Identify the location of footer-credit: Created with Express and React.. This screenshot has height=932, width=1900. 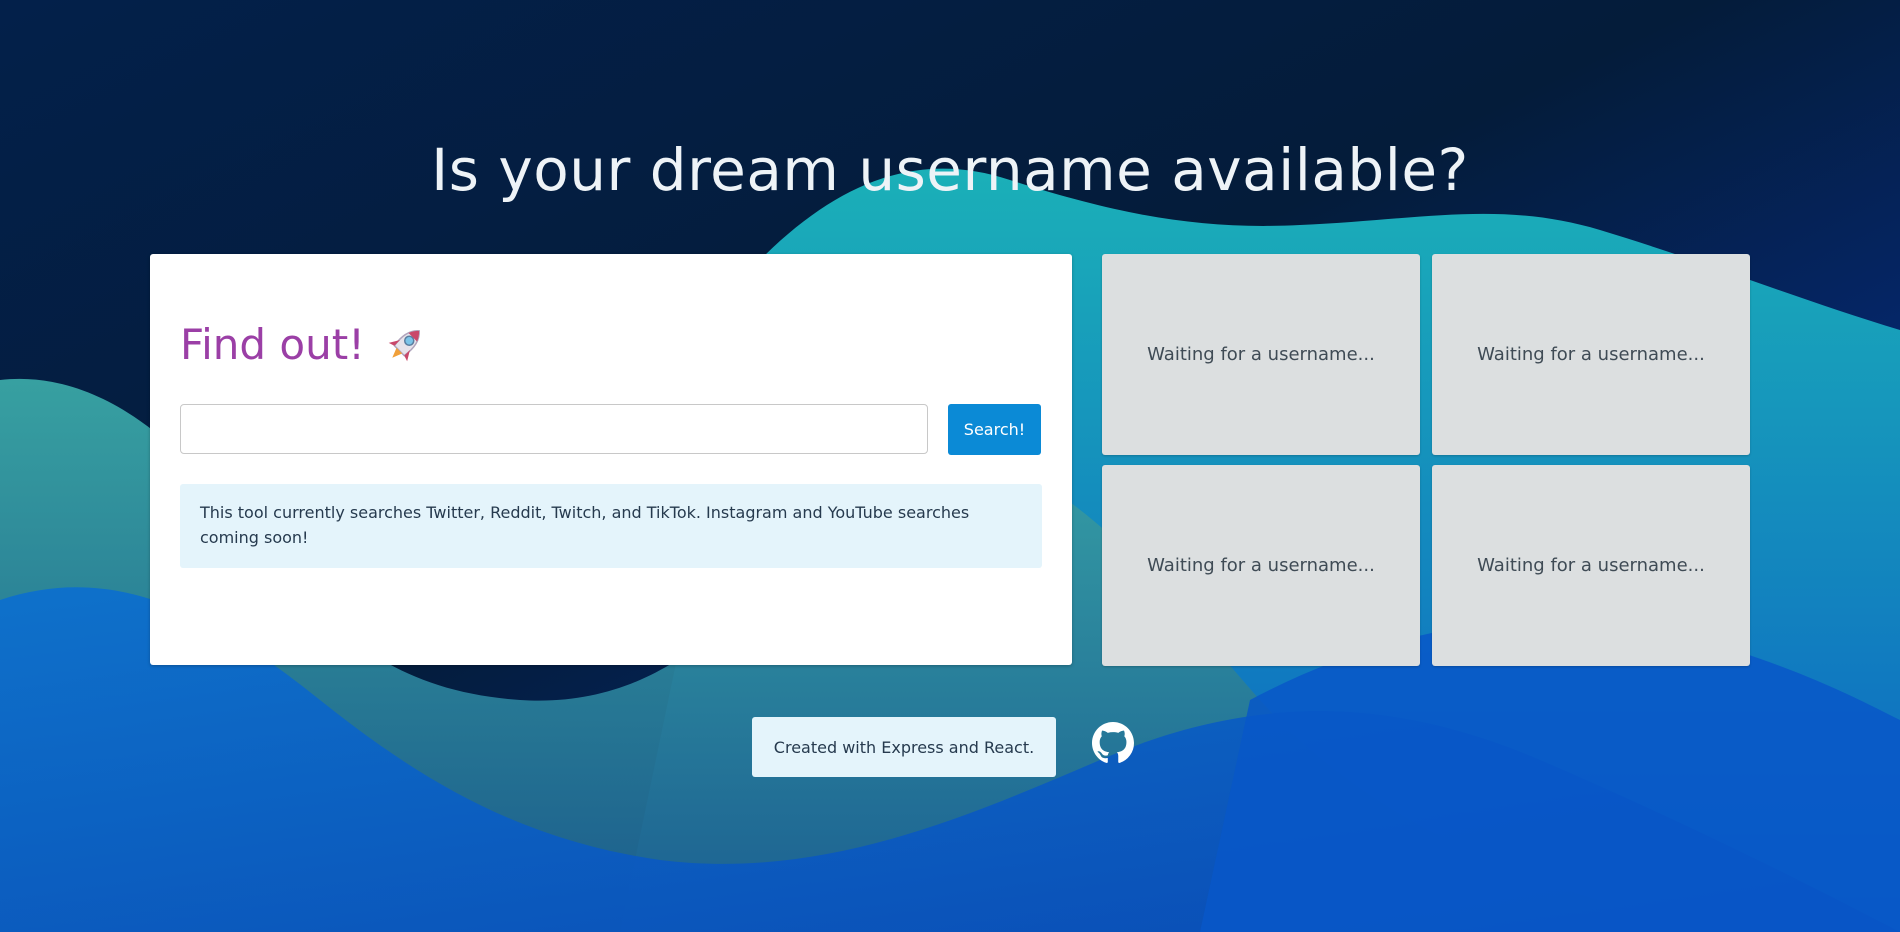
(904, 747).